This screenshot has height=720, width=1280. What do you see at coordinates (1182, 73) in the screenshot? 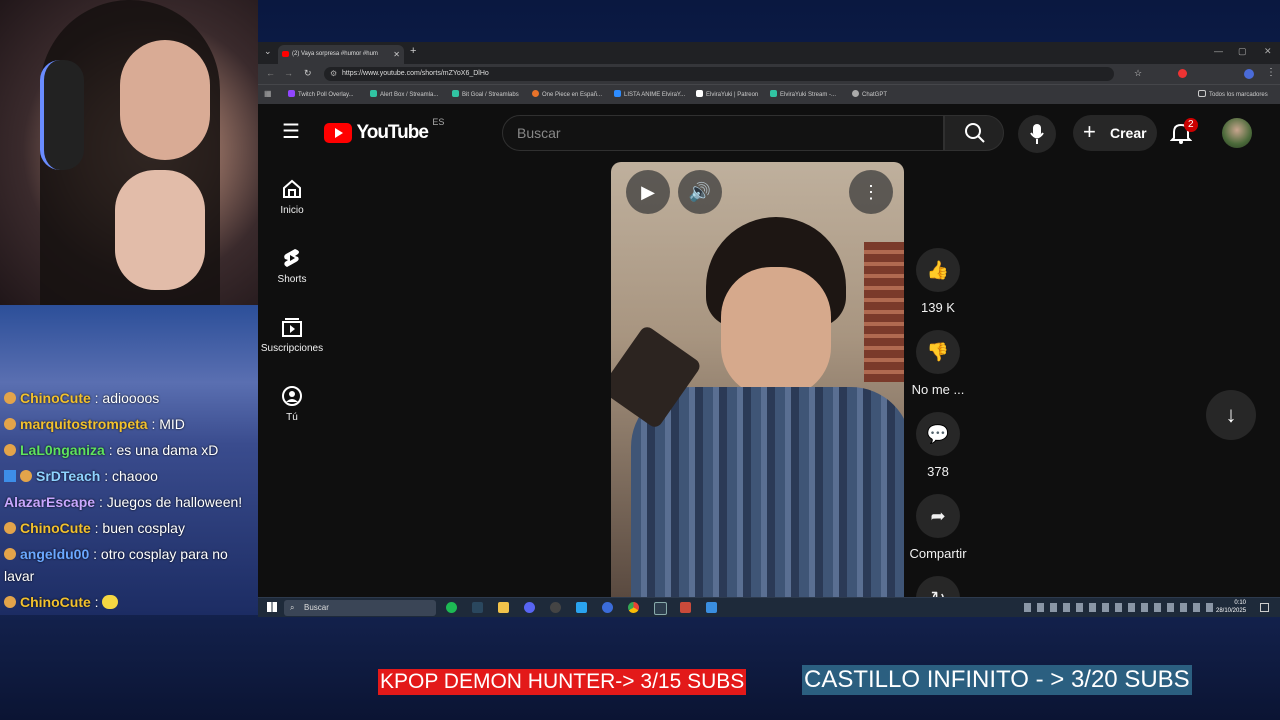
I see `extension-icon` at bounding box center [1182, 73].